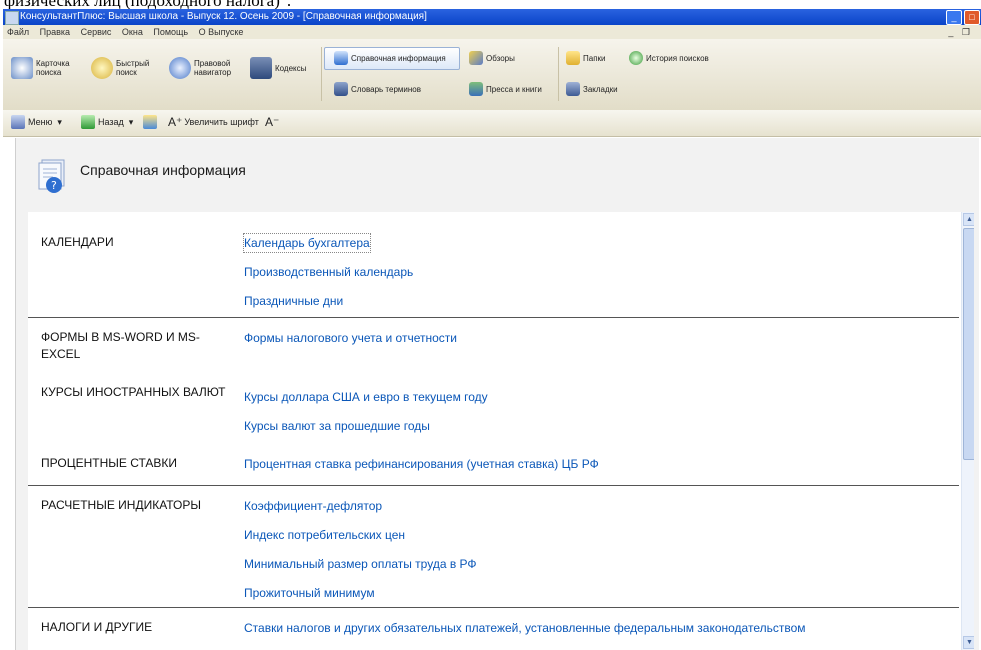  What do you see at coordinates (968, 642) in the screenshot?
I see `scroll-down-icon: ▼` at bounding box center [968, 642].